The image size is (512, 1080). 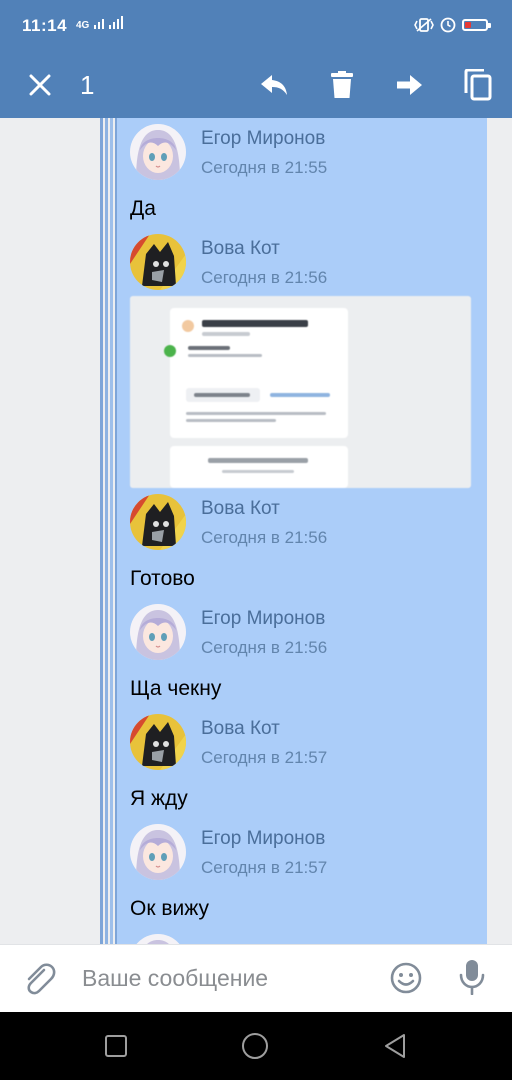 I want to click on status-time: 11:14, so click(x=45, y=25).